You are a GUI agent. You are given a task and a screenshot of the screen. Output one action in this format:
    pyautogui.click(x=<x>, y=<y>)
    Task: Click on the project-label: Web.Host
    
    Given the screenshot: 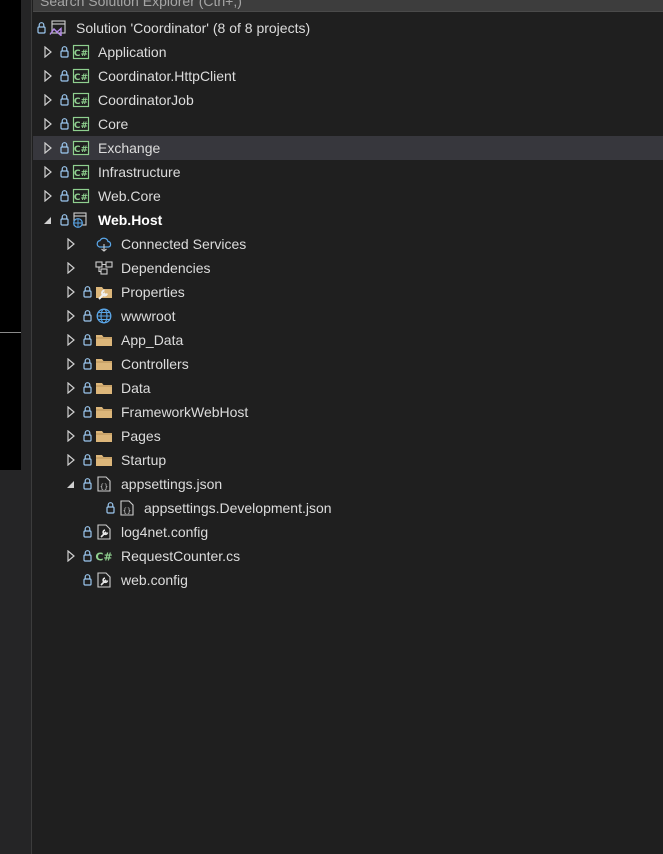 What is the action you would take?
    pyautogui.click(x=130, y=220)
    